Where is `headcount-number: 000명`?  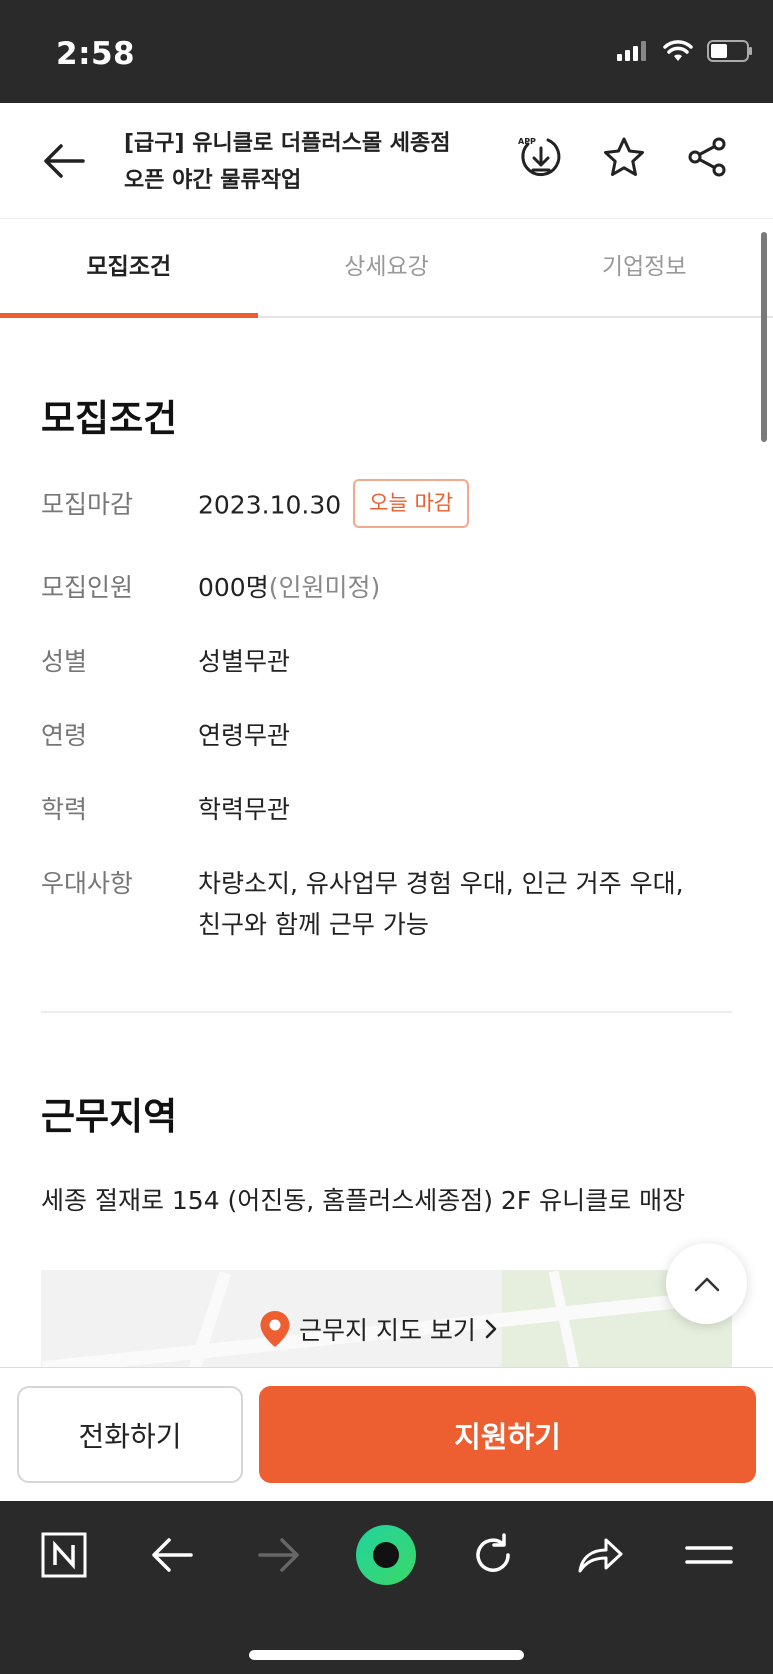
headcount-number: 000명 is located at coordinates (233, 587).